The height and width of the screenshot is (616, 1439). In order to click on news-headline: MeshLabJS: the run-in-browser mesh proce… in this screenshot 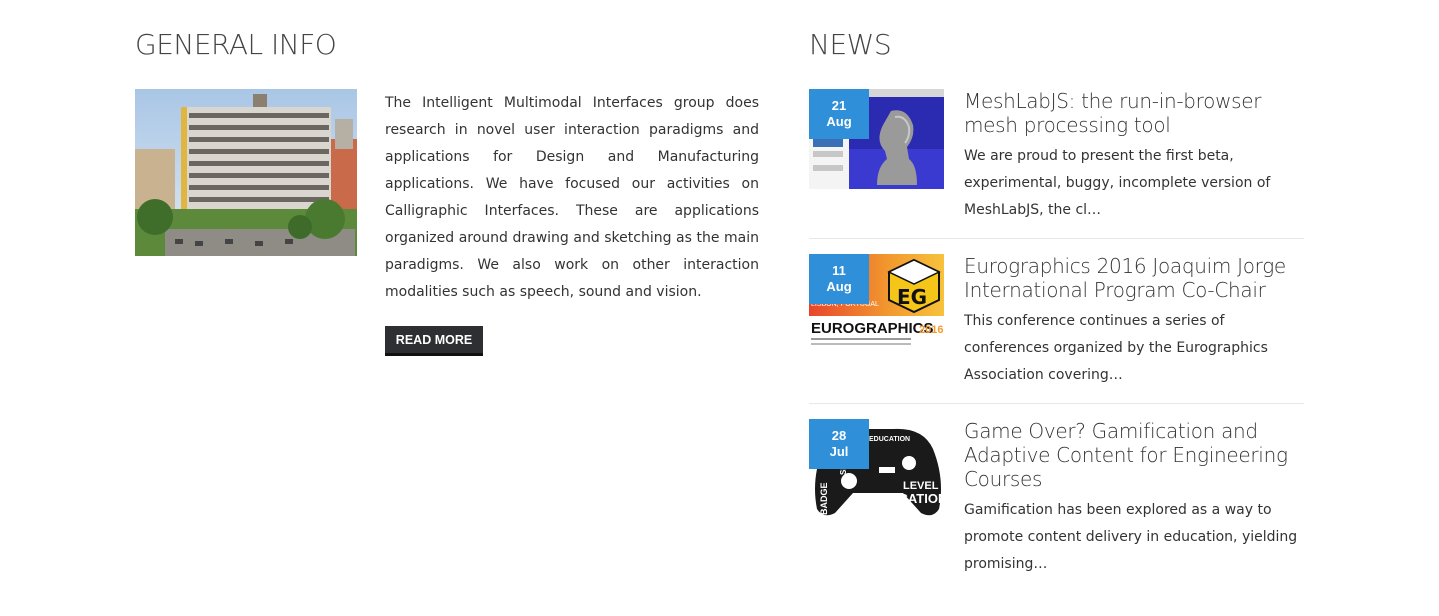, I will do `click(1136, 113)`.